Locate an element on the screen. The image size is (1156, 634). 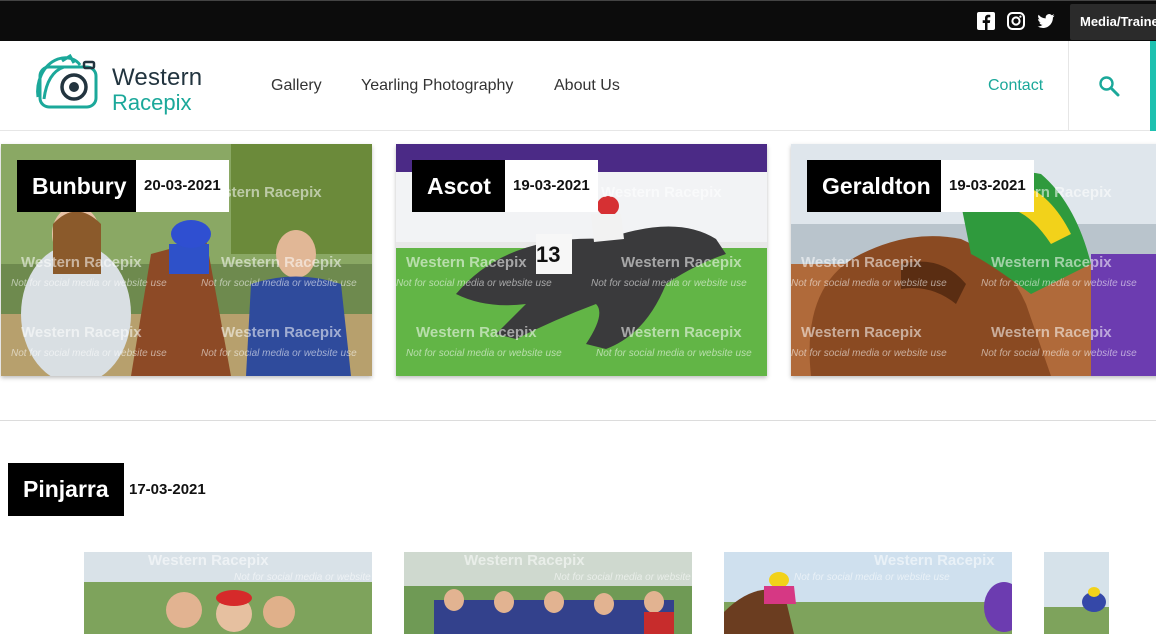
logo-text-racepix: Racepix is located at coordinates (152, 102).